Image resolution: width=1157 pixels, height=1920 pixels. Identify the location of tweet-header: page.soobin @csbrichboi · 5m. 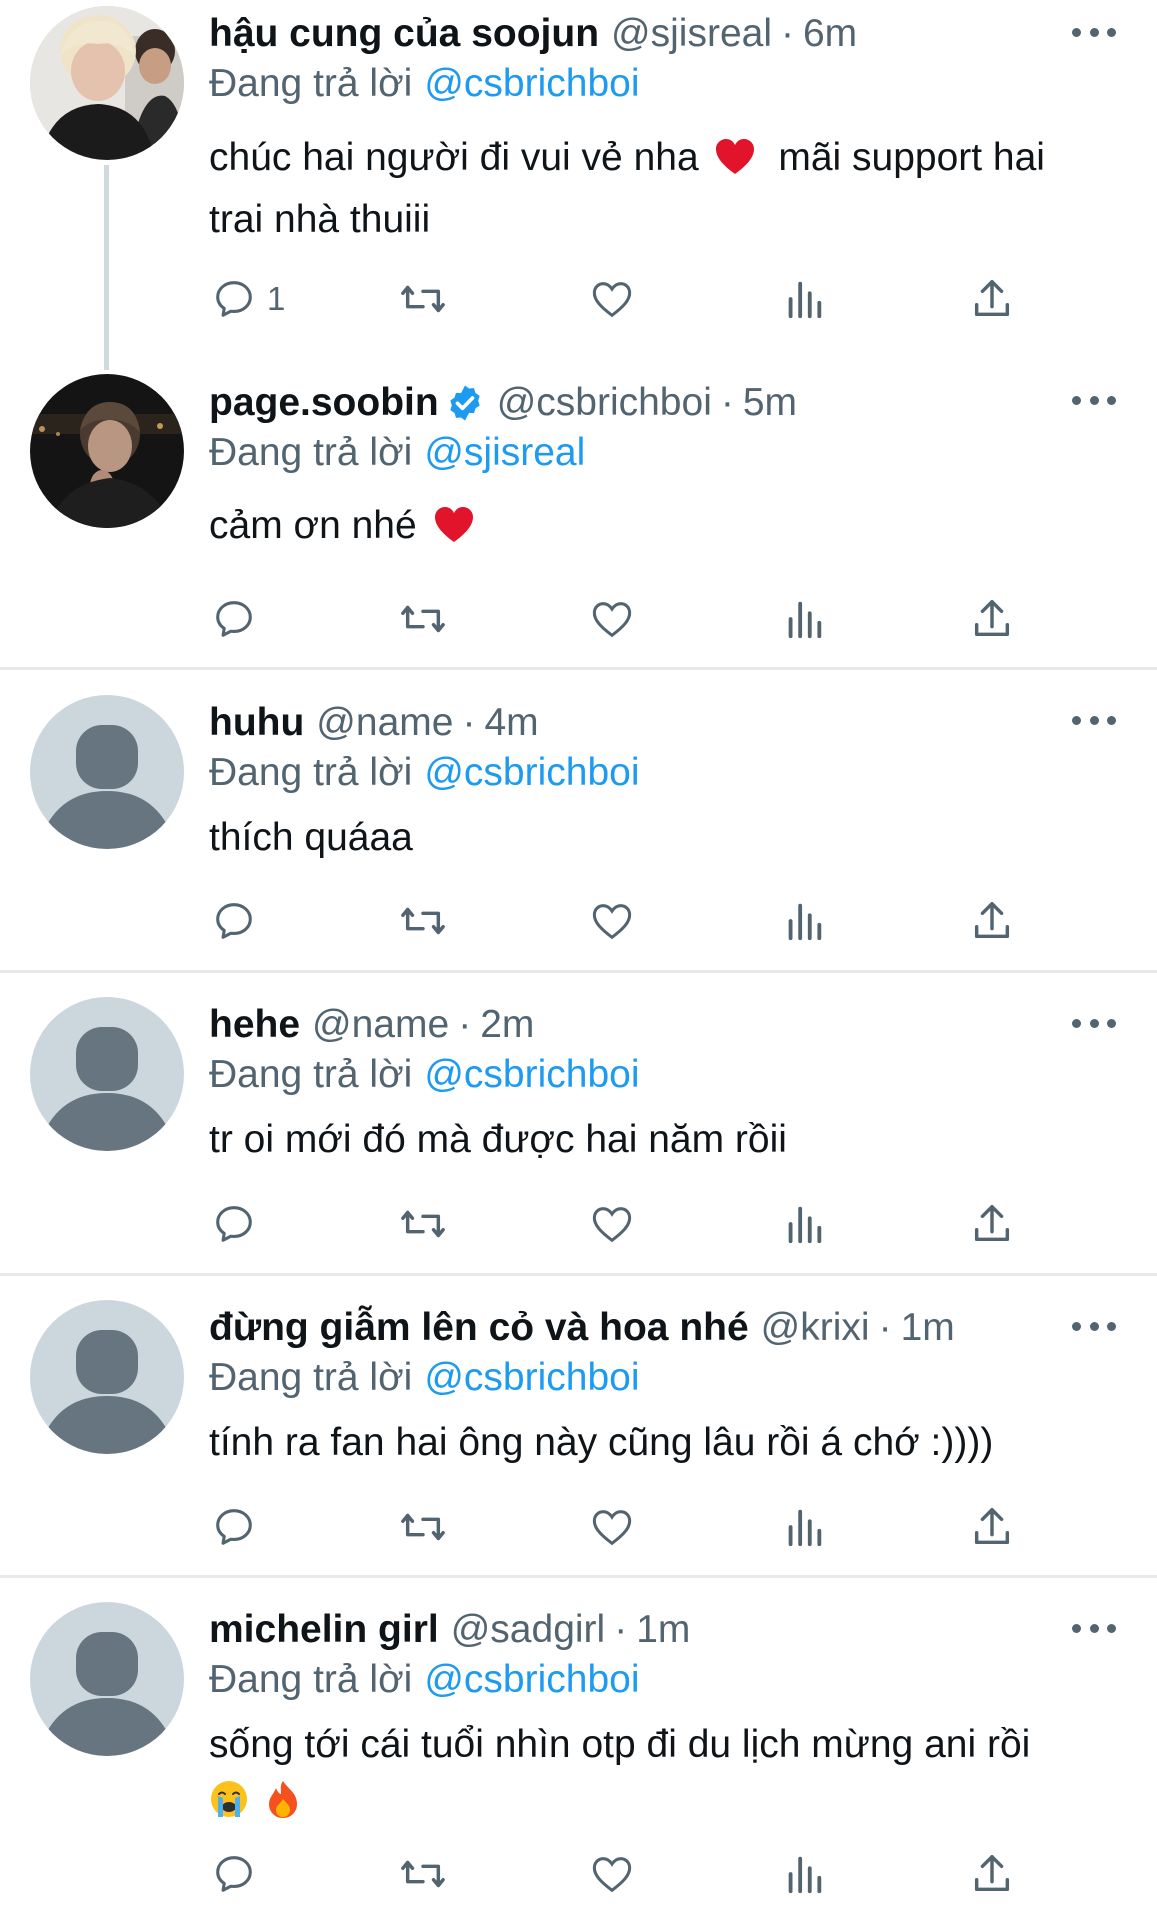
(503, 403).